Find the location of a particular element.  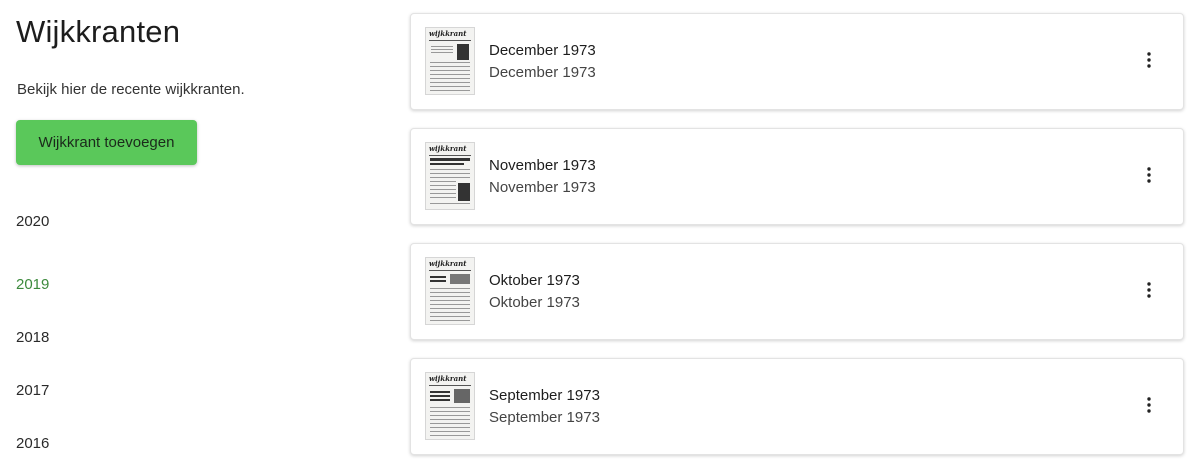

edition-subtitle: September 1973 is located at coordinates (544, 417).